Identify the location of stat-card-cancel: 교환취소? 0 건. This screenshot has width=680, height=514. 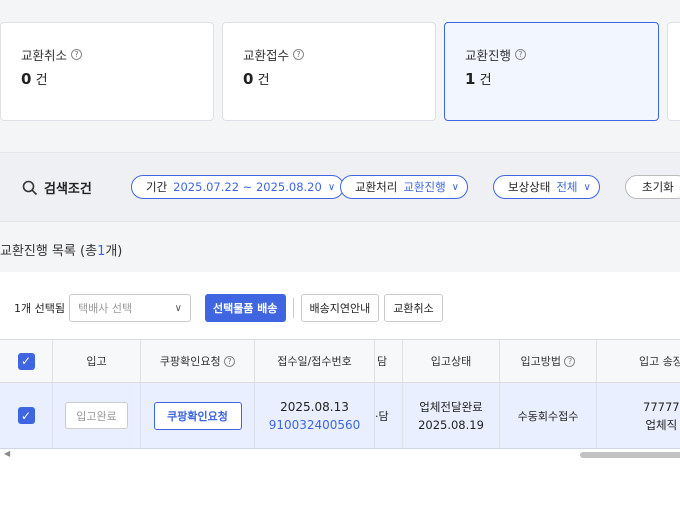
(107, 71).